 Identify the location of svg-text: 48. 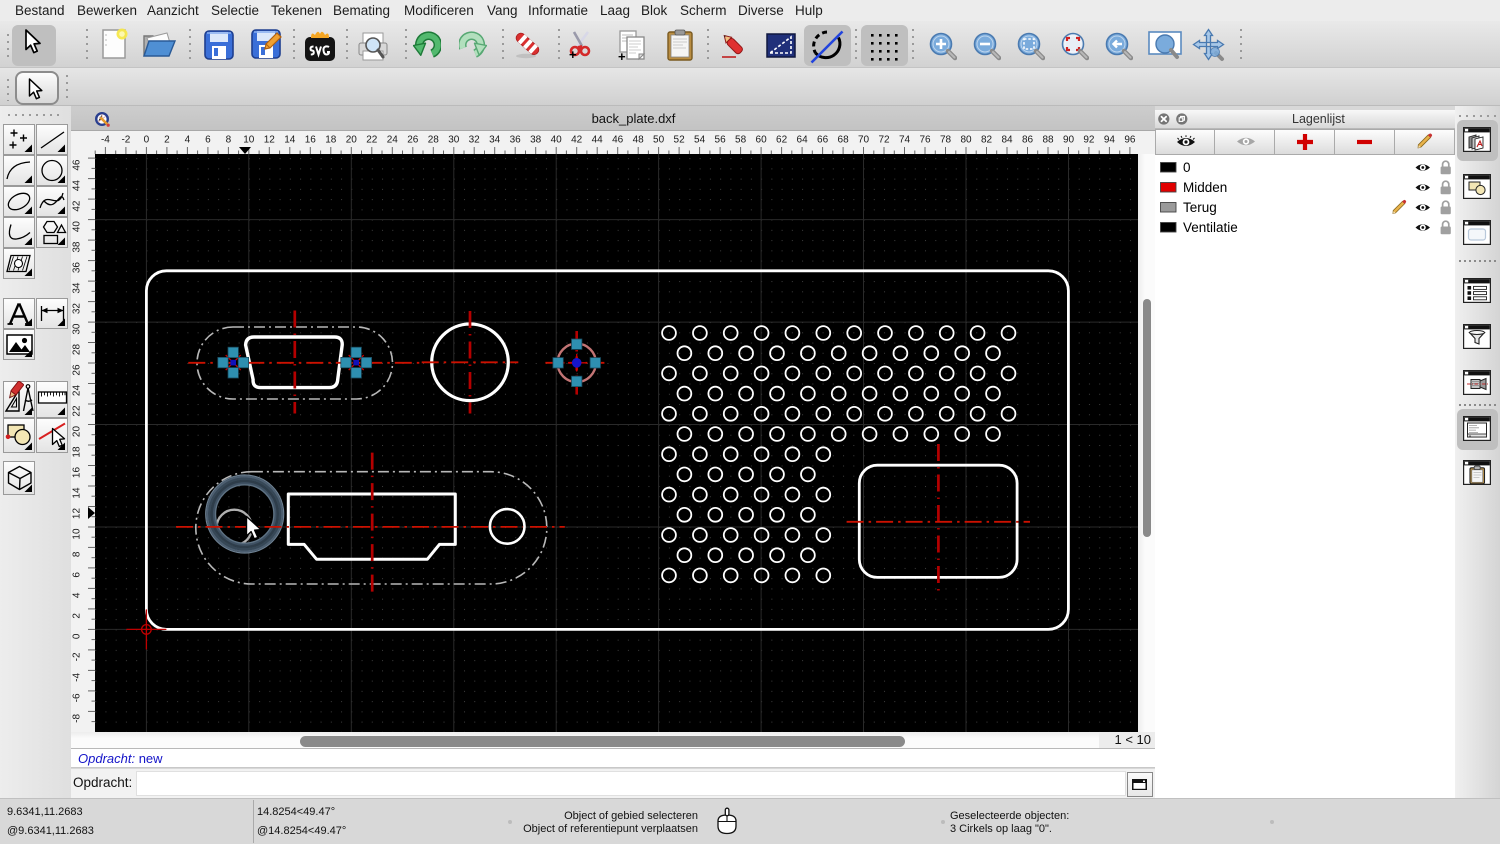
(639, 140).